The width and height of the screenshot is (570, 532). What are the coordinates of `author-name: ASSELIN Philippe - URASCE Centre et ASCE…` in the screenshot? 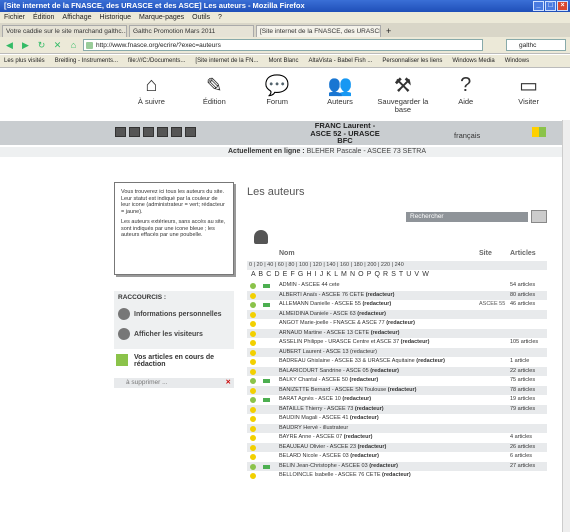 It's located at (354, 343).